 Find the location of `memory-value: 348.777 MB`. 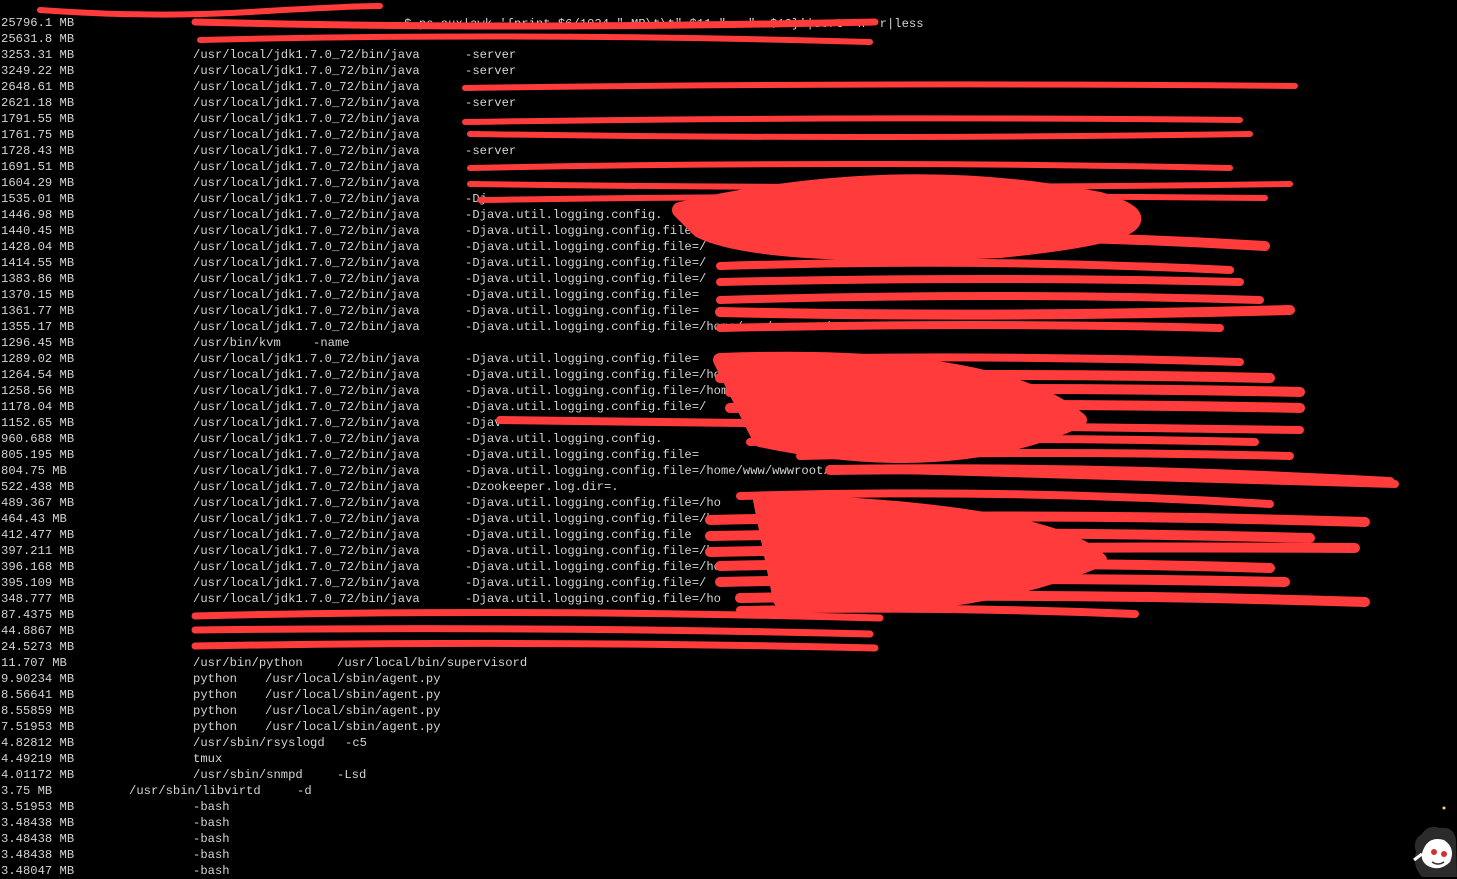

memory-value: 348.777 MB is located at coordinates (38, 599).